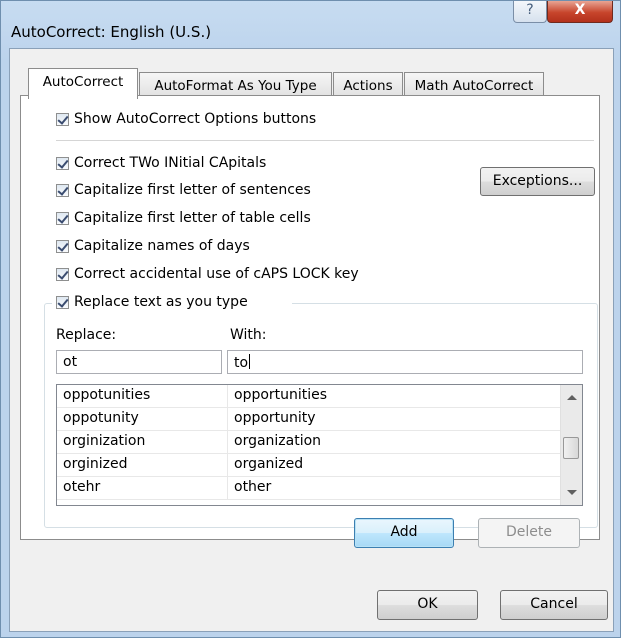 The width and height of the screenshot is (621, 638). I want to click on caps-lock-checkbox, so click(62, 274).